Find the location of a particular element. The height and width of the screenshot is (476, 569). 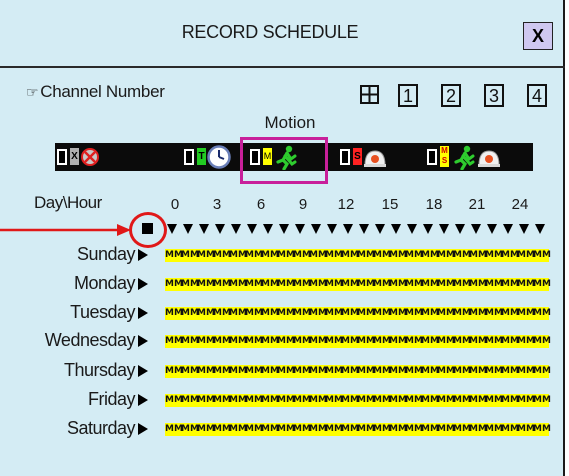

quad-grid-icon is located at coordinates (369, 94).